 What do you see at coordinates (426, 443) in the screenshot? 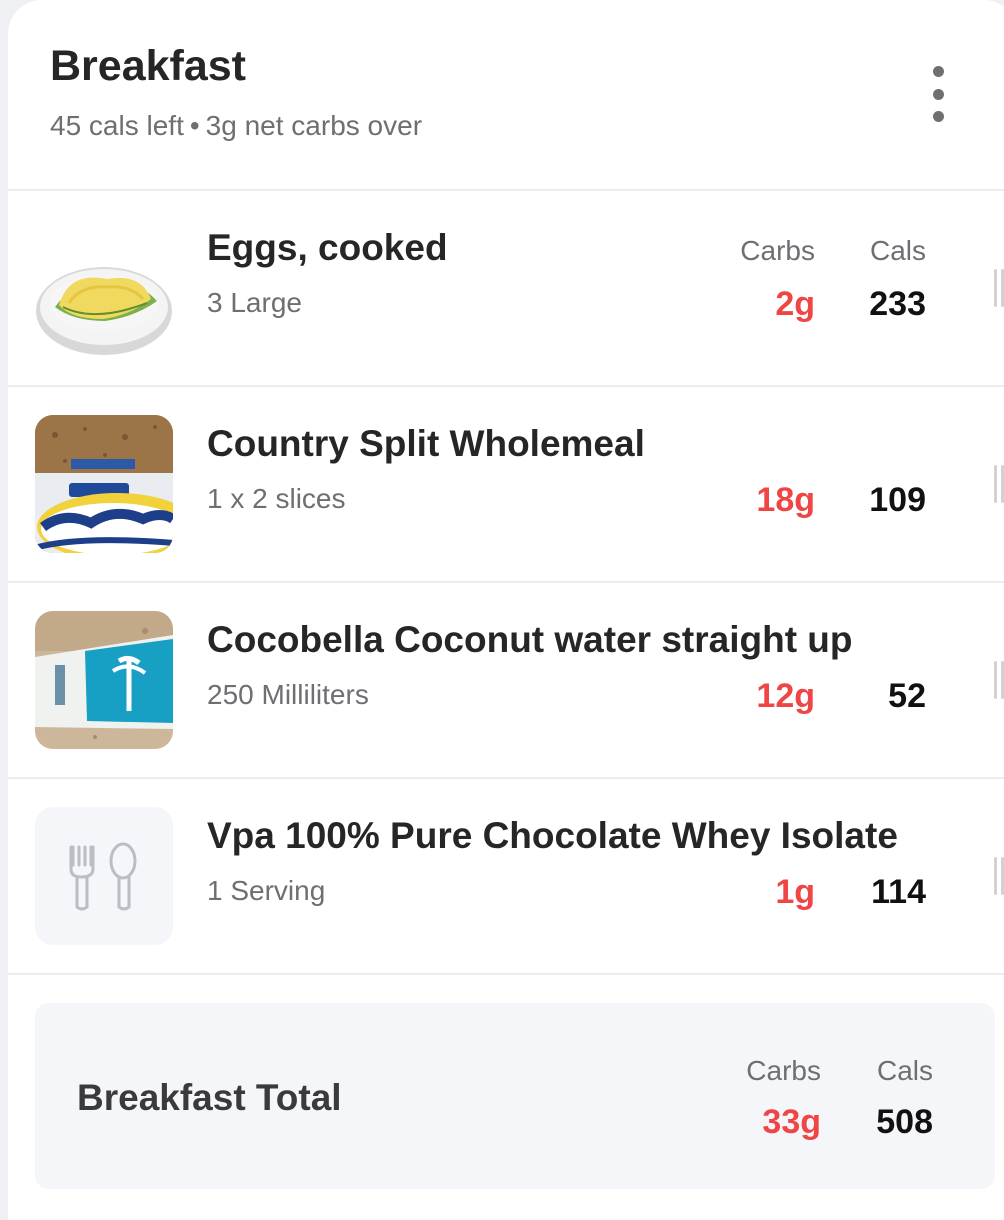
I see `food-name: Country Split Wholemeal` at bounding box center [426, 443].